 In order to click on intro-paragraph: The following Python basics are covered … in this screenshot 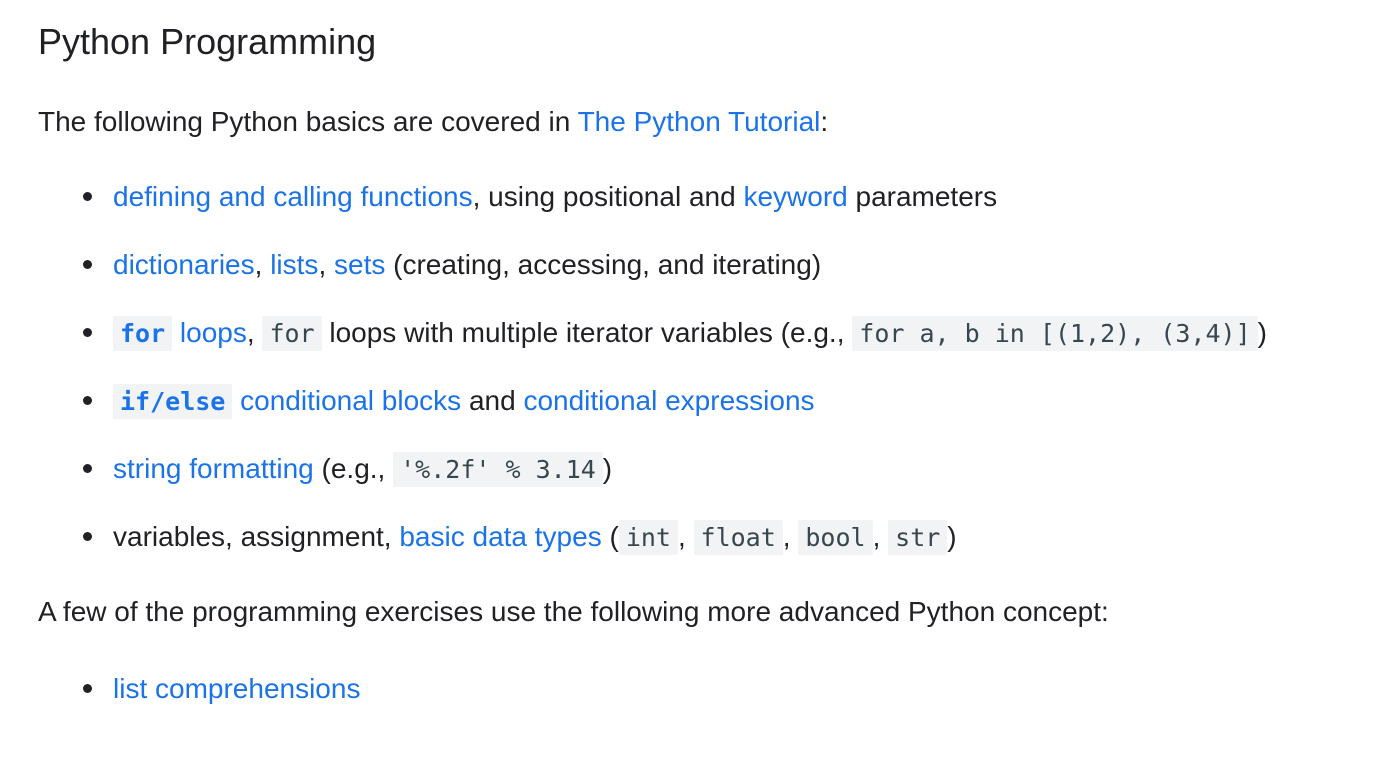, I will do `click(433, 122)`.